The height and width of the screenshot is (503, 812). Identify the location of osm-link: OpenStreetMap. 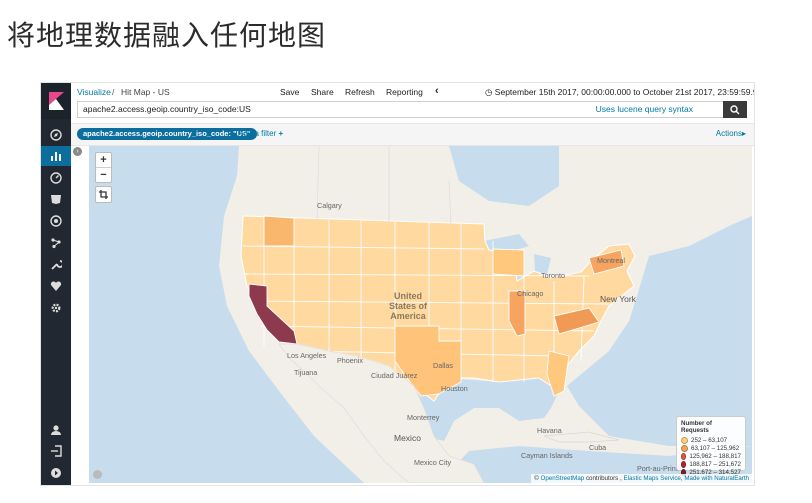
(563, 478).